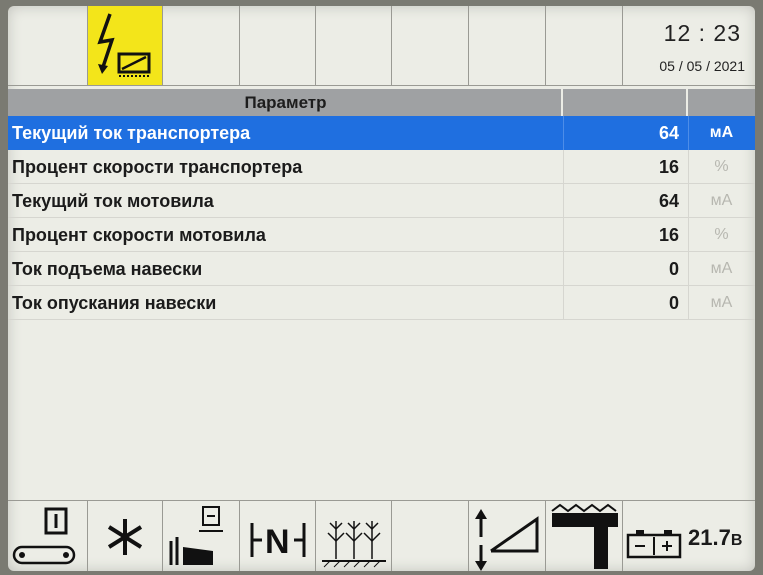  Describe the element at coordinates (381, 102) in the screenshot. I see `table-header: Параметр` at that location.